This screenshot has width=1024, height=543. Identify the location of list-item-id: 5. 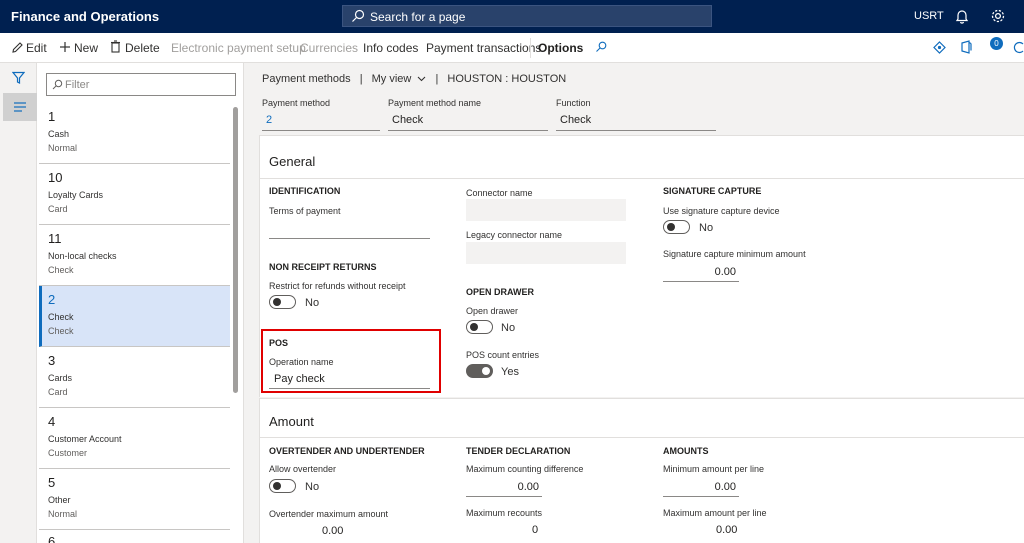
(52, 482).